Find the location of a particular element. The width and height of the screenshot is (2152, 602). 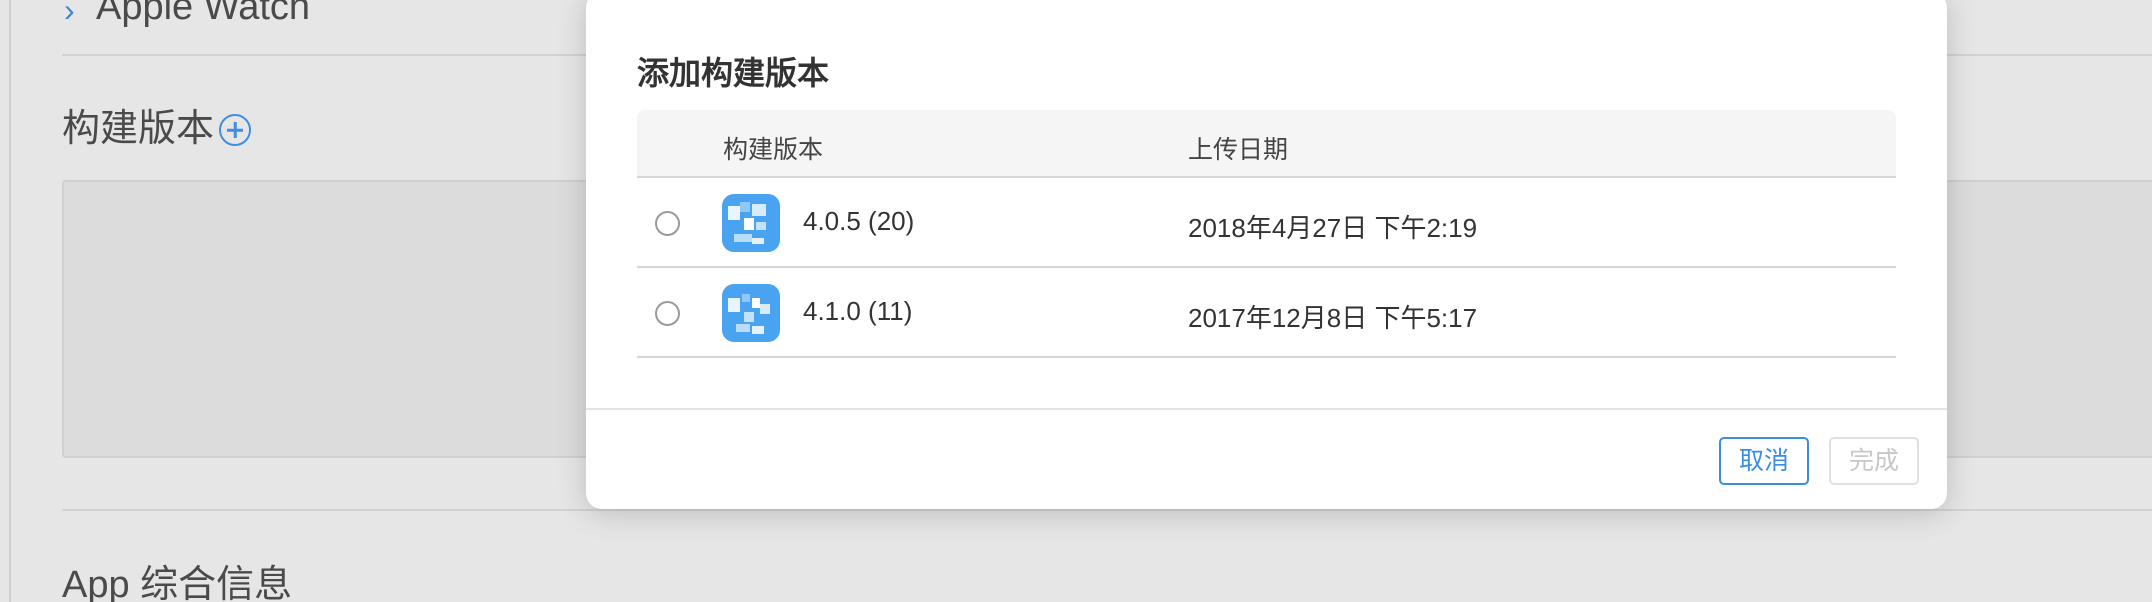

table-row: 4.1.0 (11) 2017年12月8日 下午5:17 is located at coordinates (1266, 313).